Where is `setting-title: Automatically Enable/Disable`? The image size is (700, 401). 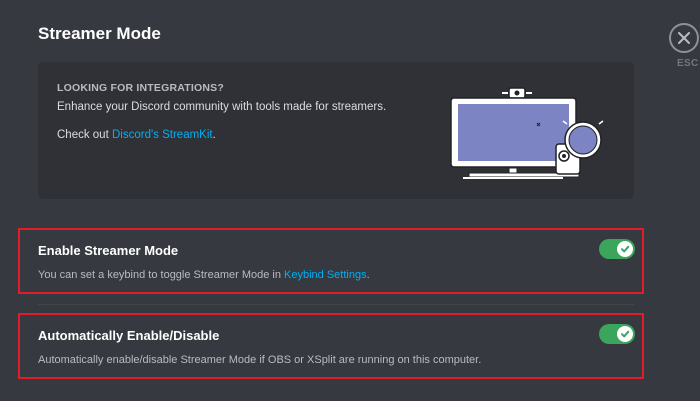
setting-title: Automatically Enable/Disable is located at coordinates (129, 335).